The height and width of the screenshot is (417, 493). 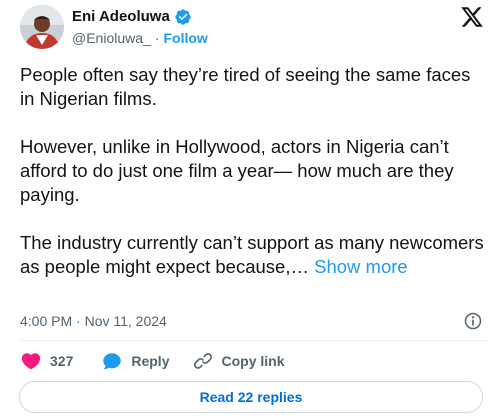 What do you see at coordinates (121, 16) in the screenshot?
I see `author-display-name: Eni Adeoluwa` at bounding box center [121, 16].